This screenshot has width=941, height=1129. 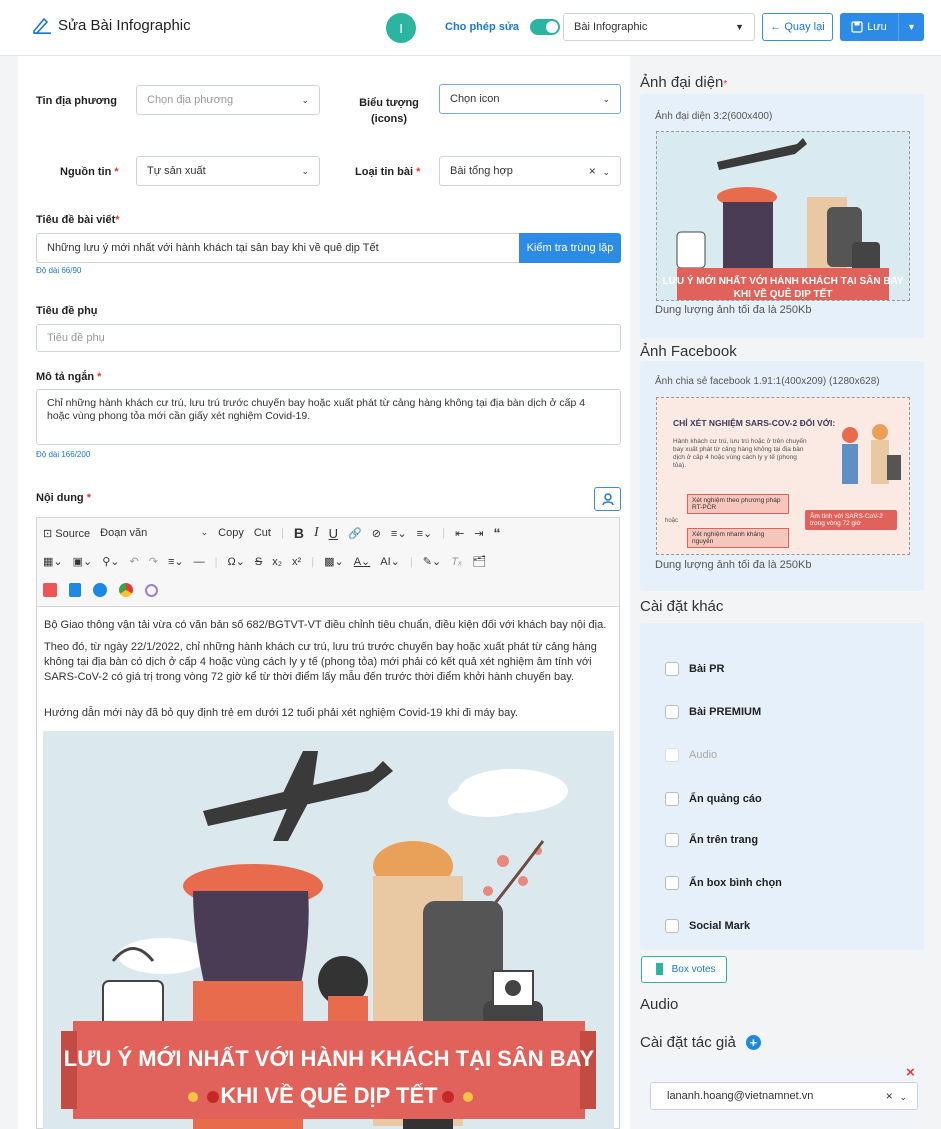 I want to click on underline-icon: U, so click(x=333, y=533).